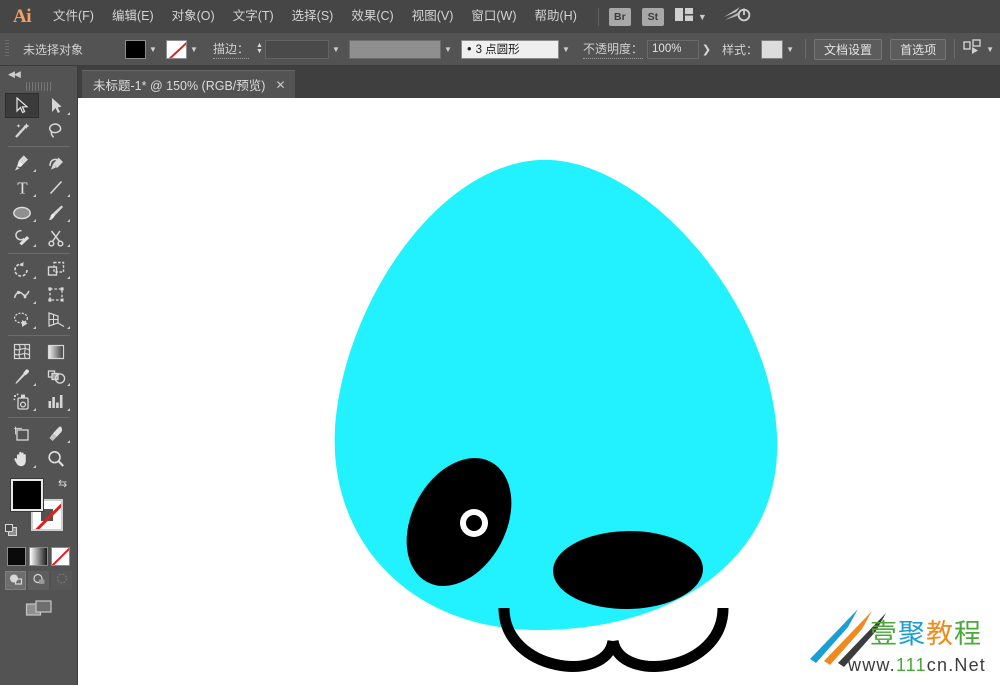 This screenshot has width=1000, height=685. What do you see at coordinates (22, 162) in the screenshot?
I see `pen-tool` at bounding box center [22, 162].